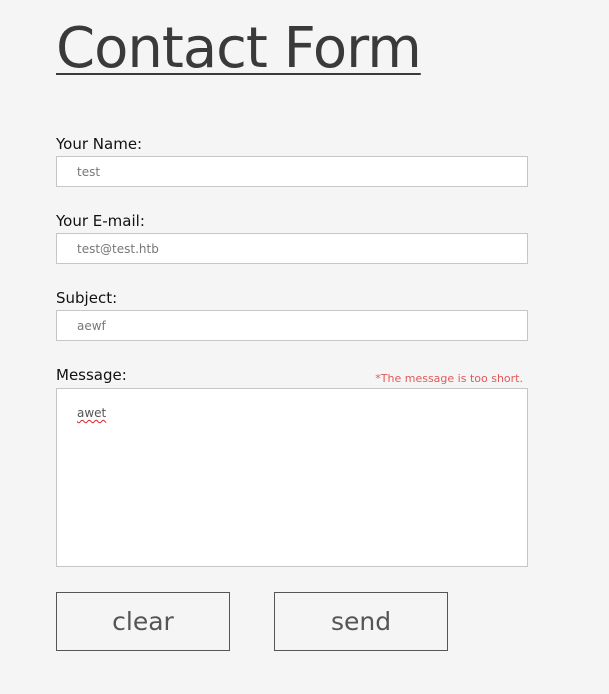 This screenshot has height=694, width=609. I want to click on message-text: awet, so click(92, 413).